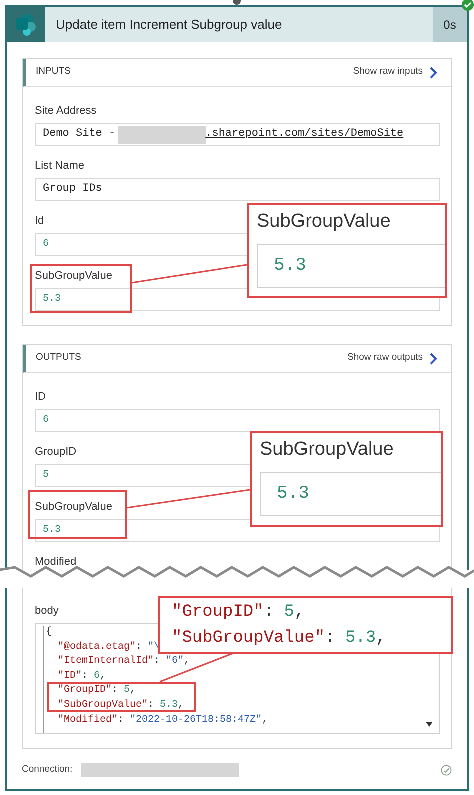 The image size is (474, 795). I want to click on field-label: Site Address, so click(66, 111).